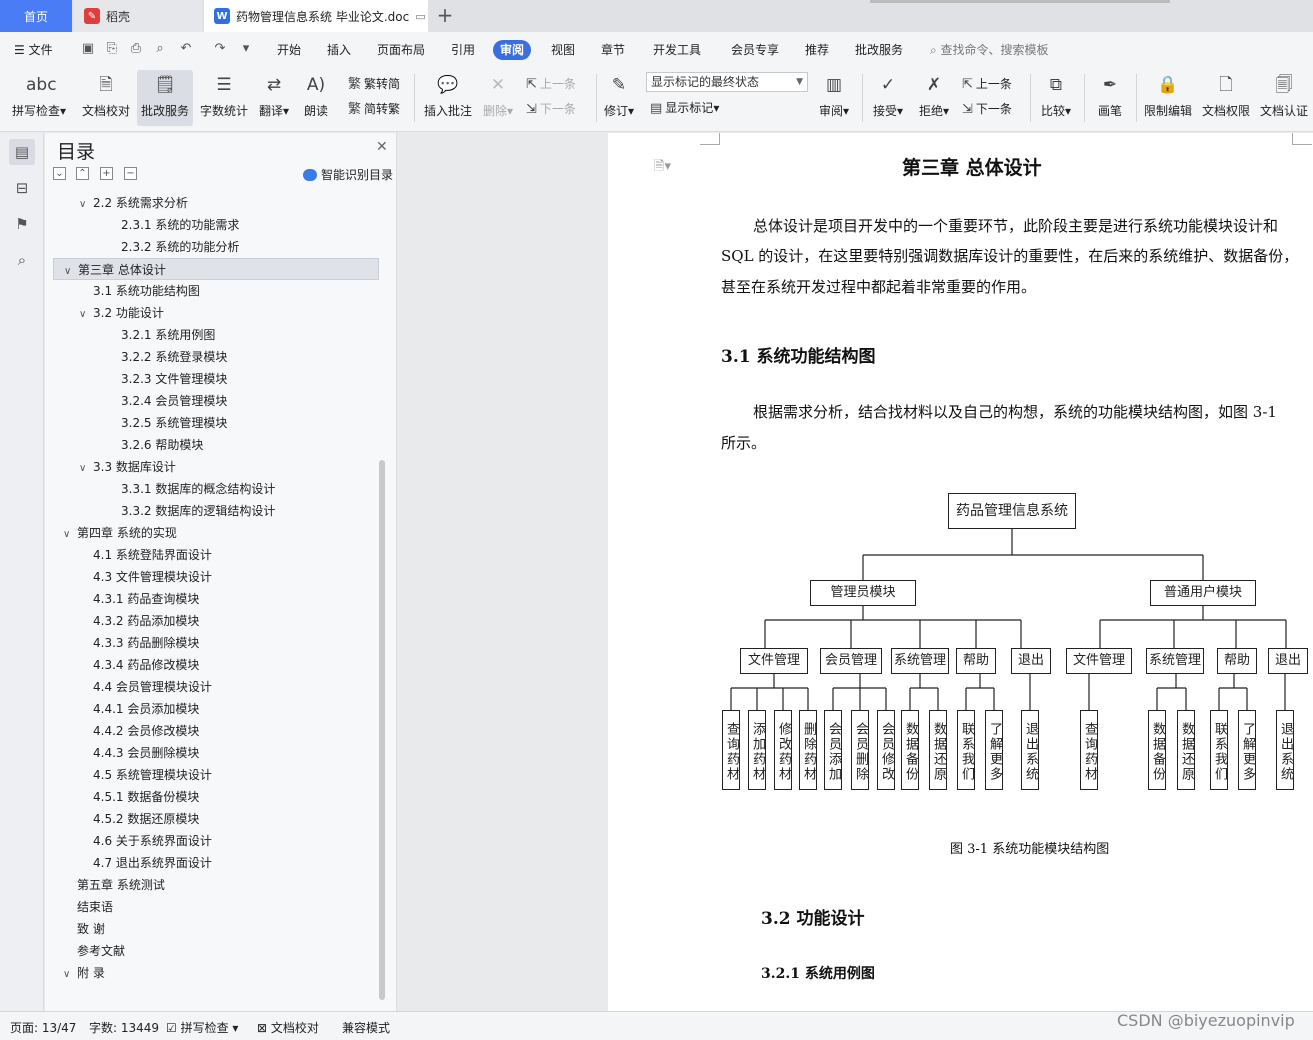 This screenshot has height=1040, width=1313. What do you see at coordinates (684, 108) in the screenshot?
I see `show-markup-button: ▤ 显示标记▾` at bounding box center [684, 108].